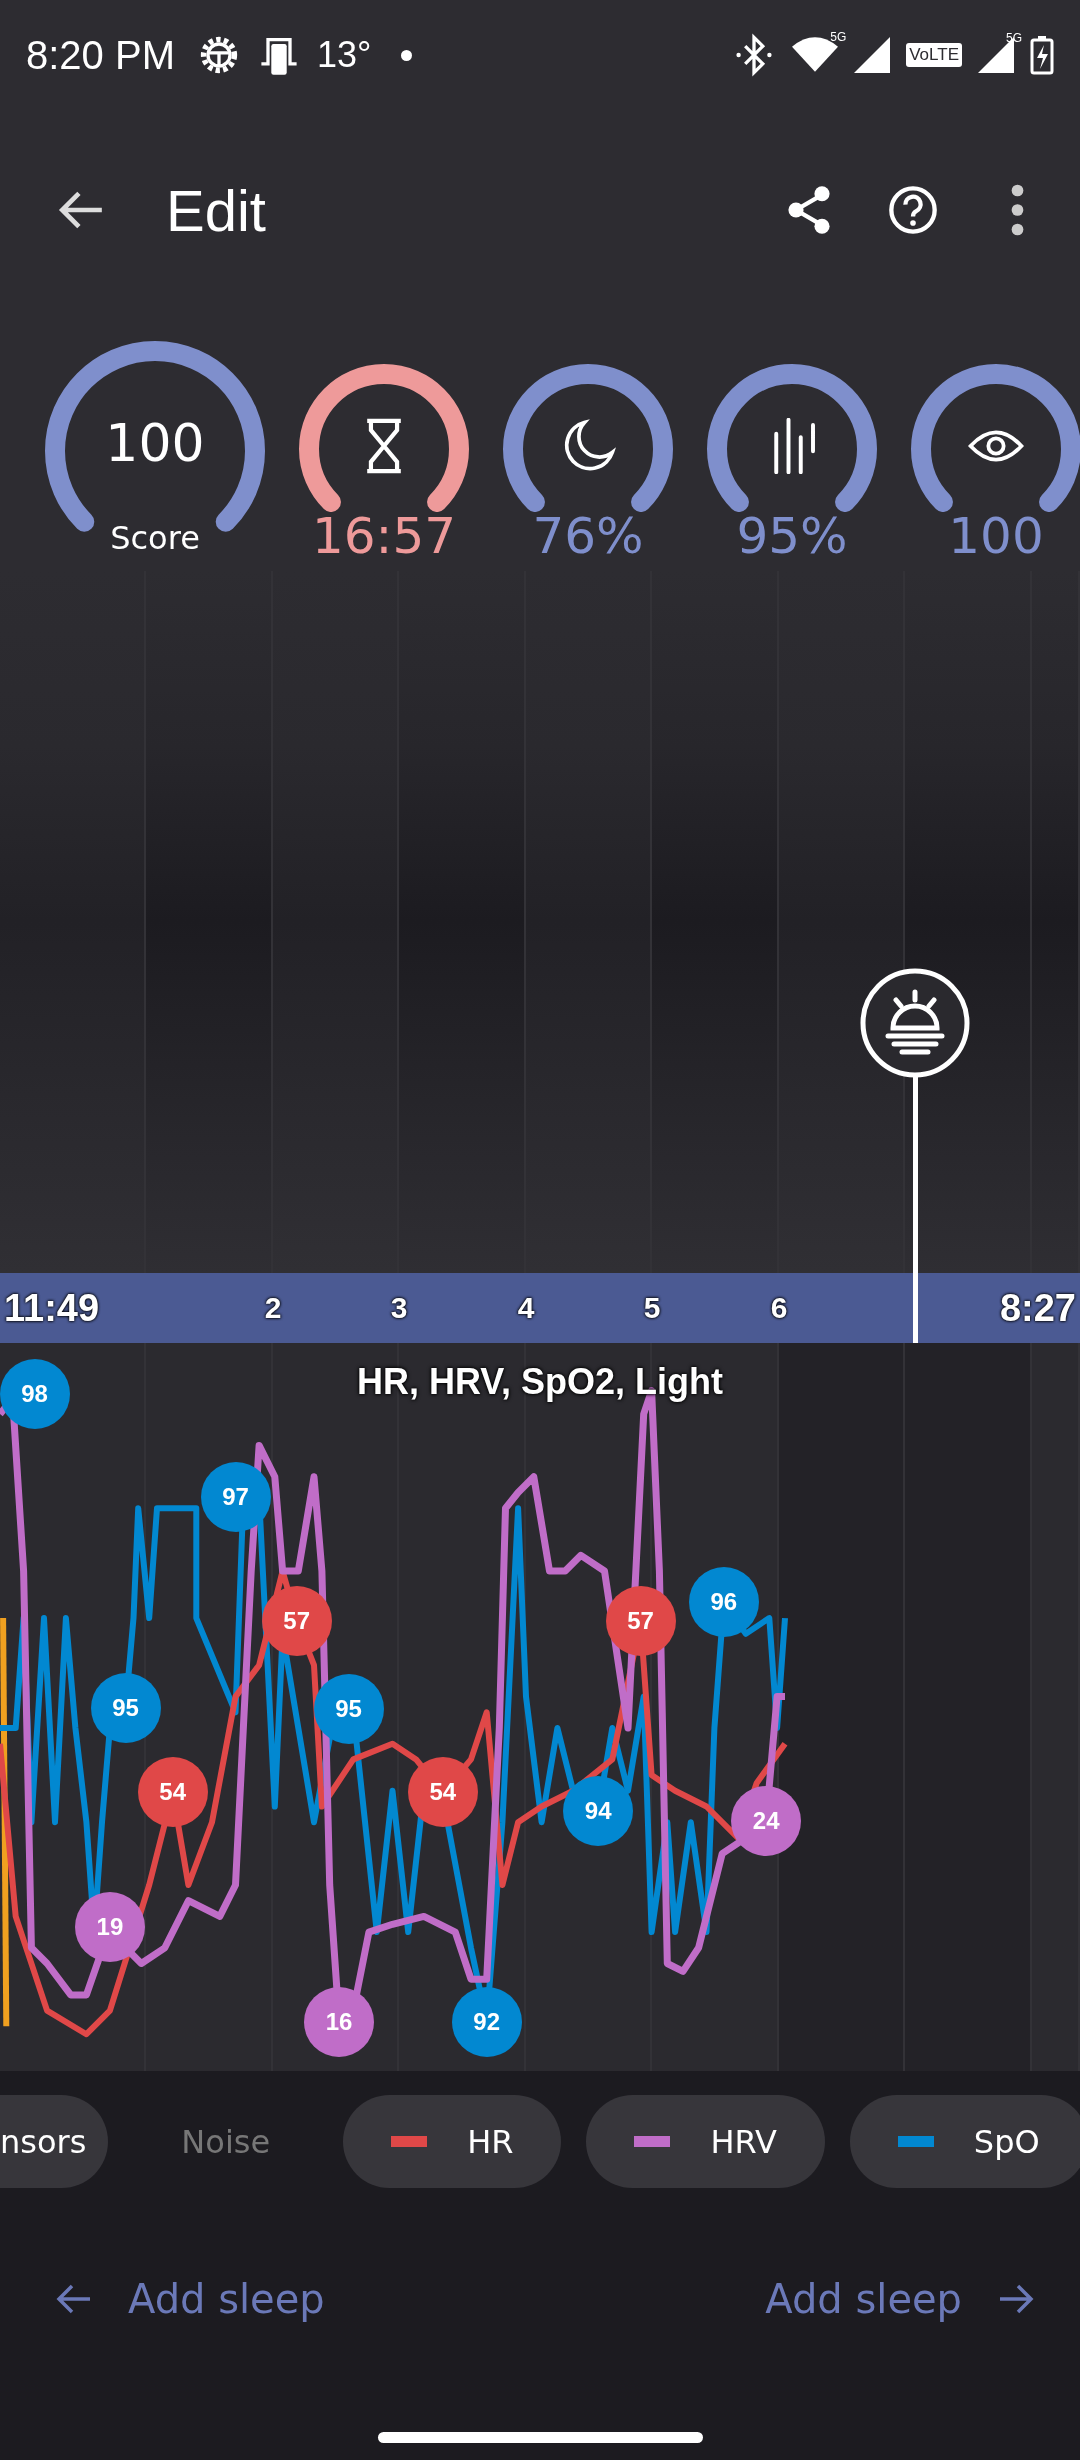 This screenshot has width=1080, height=2460. I want to click on gauge-value: 95%, so click(792, 536).